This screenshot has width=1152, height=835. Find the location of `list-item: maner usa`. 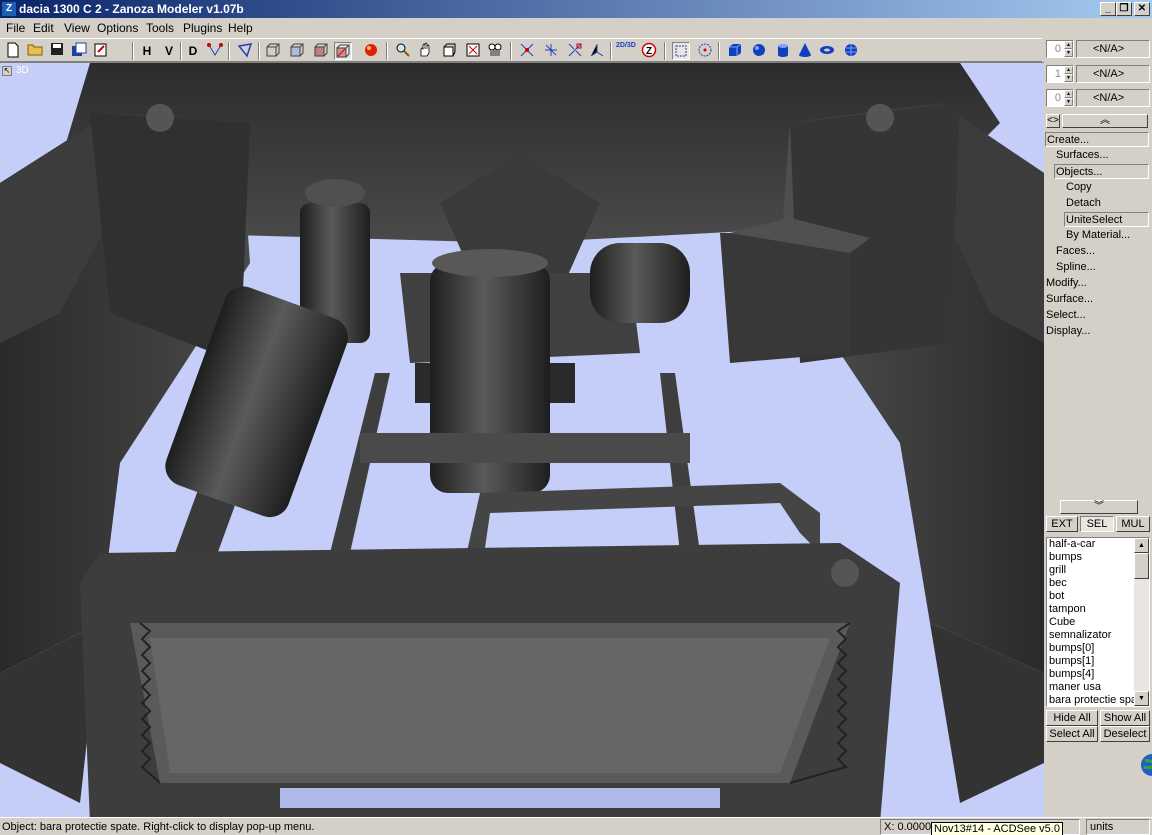

list-item: maner usa is located at coordinates (1091, 687).